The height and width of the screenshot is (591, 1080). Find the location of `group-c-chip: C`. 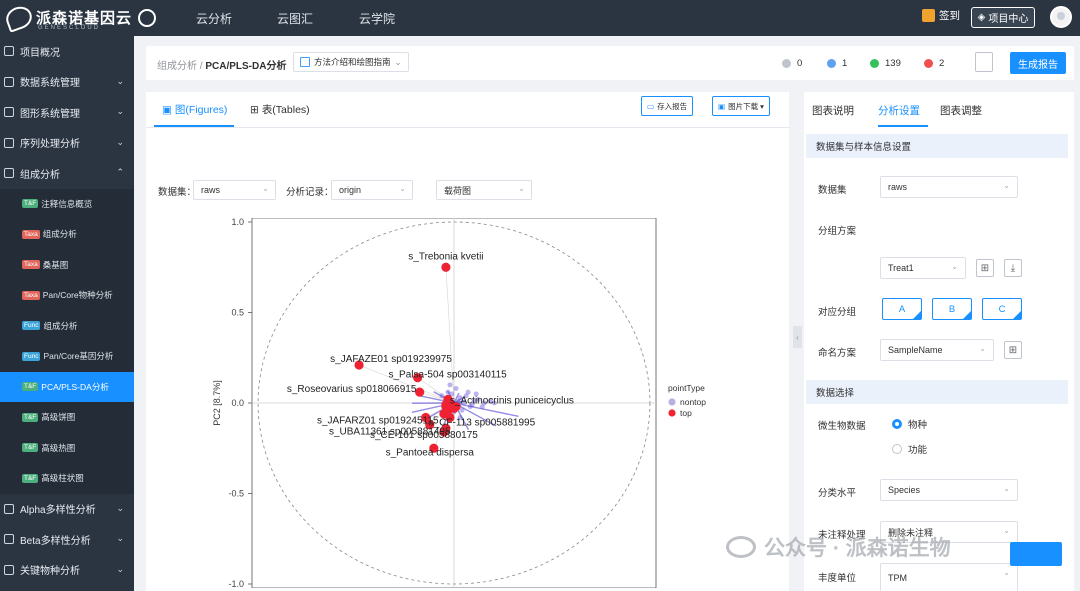

group-c-chip: C is located at coordinates (1002, 309).